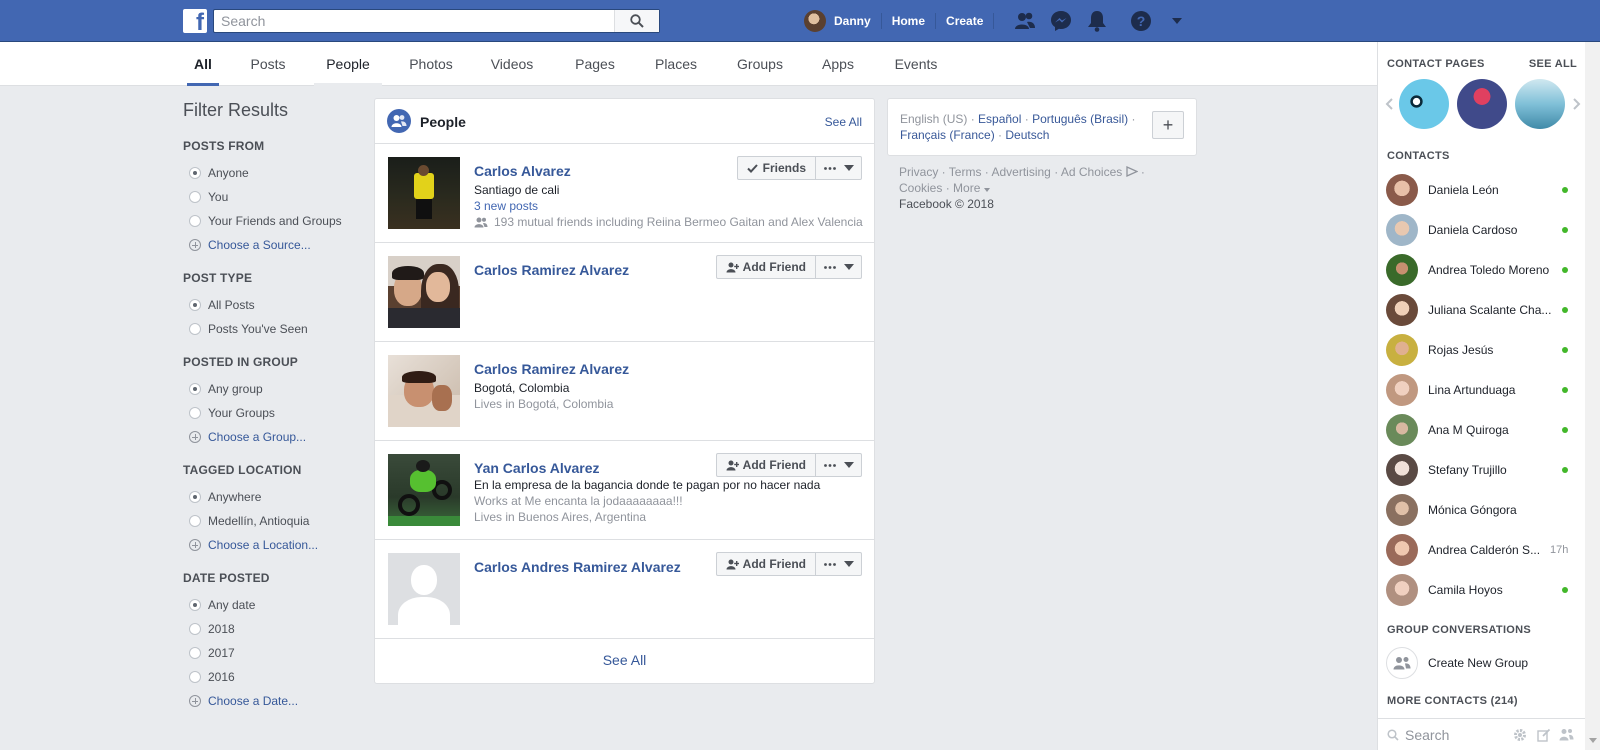  What do you see at coordinates (414, 21) in the screenshot?
I see `search-input` at bounding box center [414, 21].